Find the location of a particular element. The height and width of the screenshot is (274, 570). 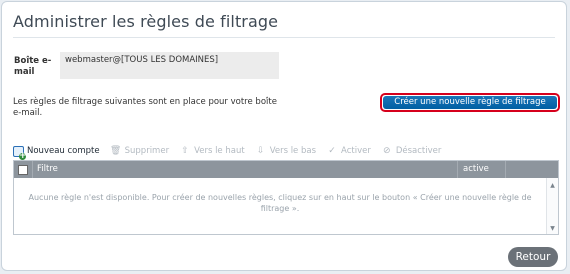

column-header-filter: Filtre is located at coordinates (244, 169).